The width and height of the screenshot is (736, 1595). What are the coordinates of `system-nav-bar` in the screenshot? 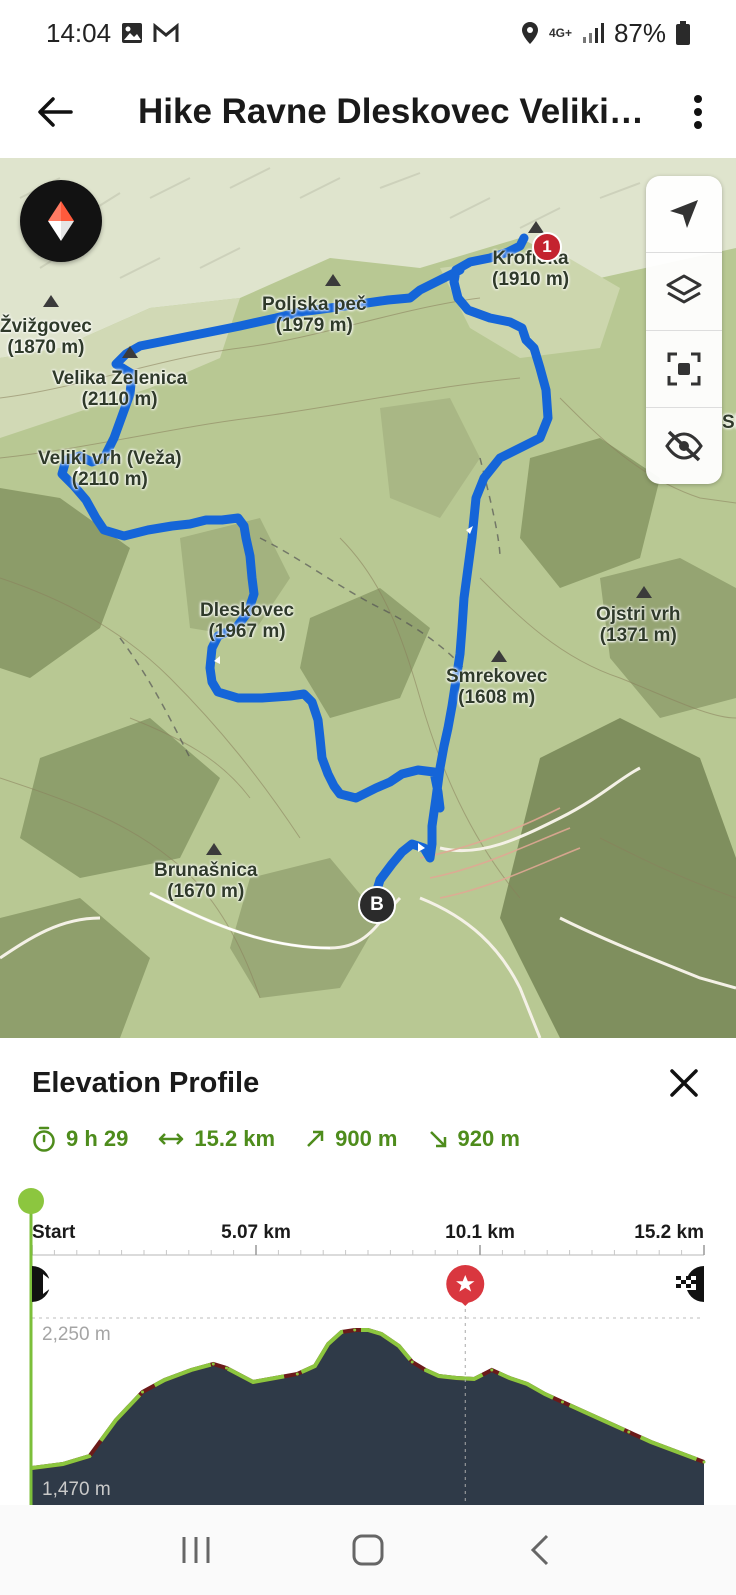 It's located at (368, 1550).